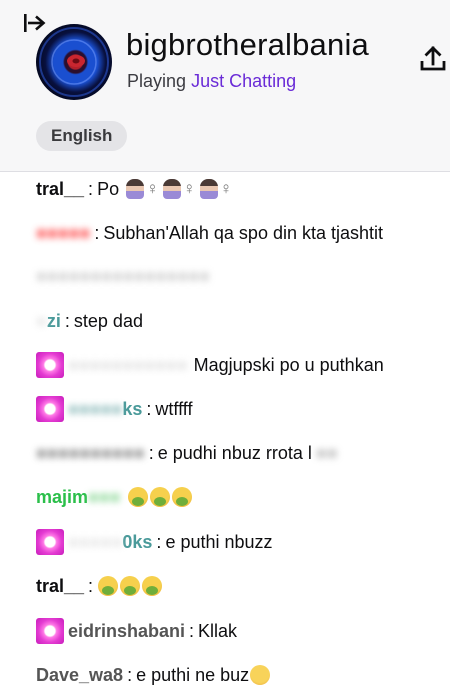  What do you see at coordinates (79, 675) in the screenshot?
I see `chat-username: Dave_wa8` at bounding box center [79, 675].